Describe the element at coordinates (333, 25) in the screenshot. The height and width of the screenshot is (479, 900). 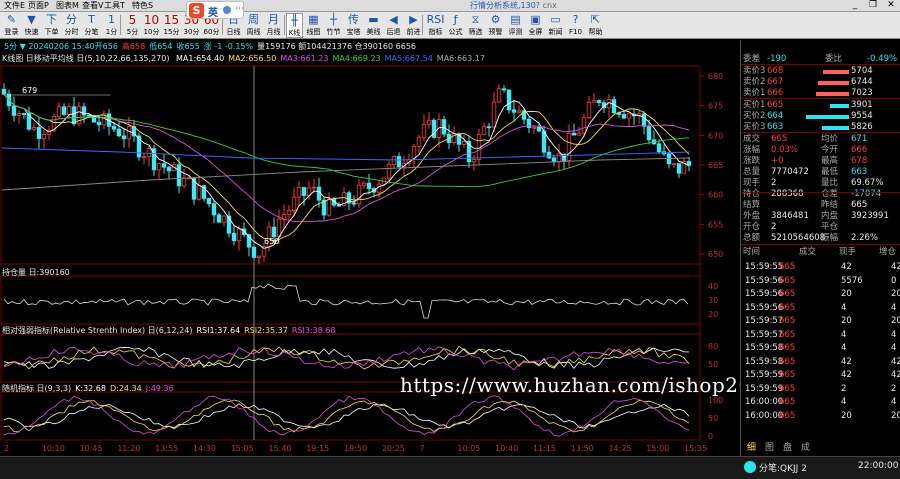
I see `toolbar-button: ┼ 竹节` at that location.